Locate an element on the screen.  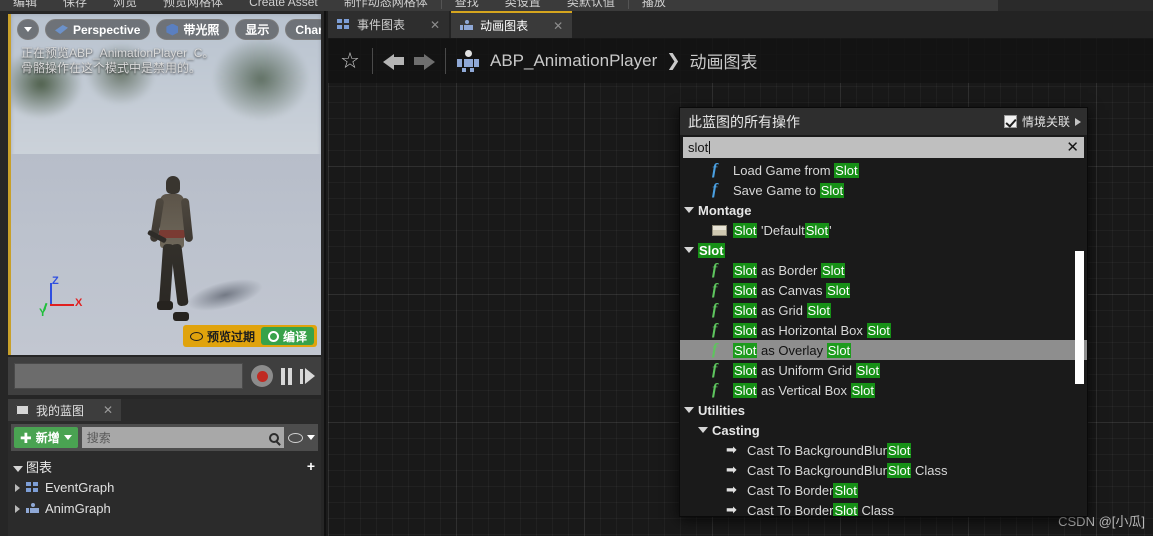
menu-item-7: 类设置 is located at coordinates (523, 5).